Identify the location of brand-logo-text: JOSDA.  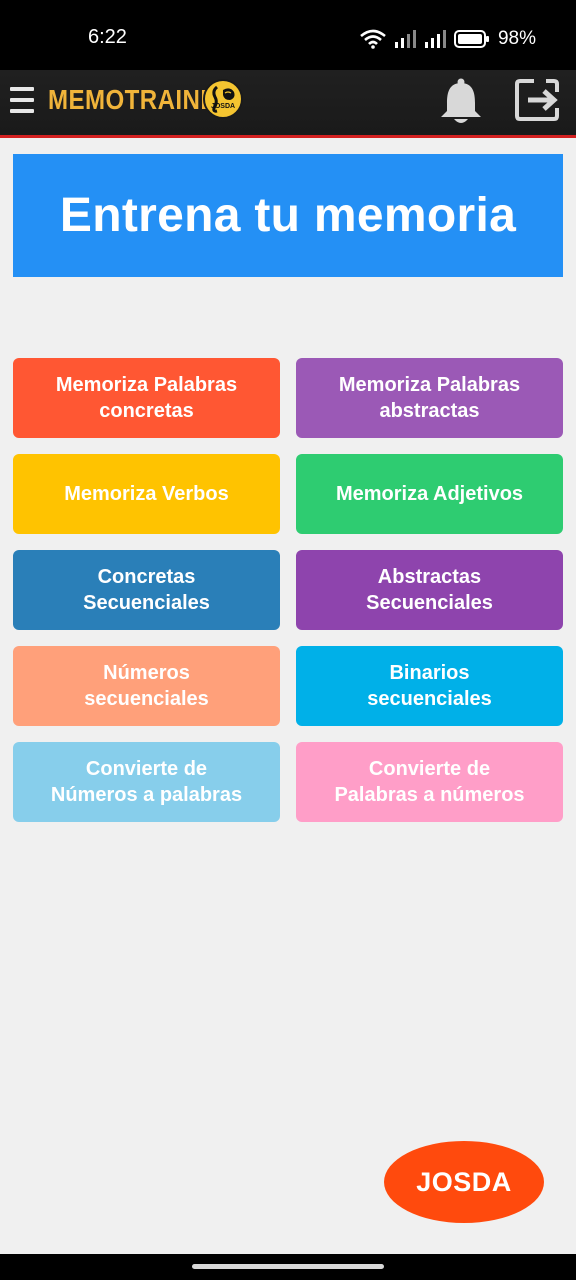
(223, 106).